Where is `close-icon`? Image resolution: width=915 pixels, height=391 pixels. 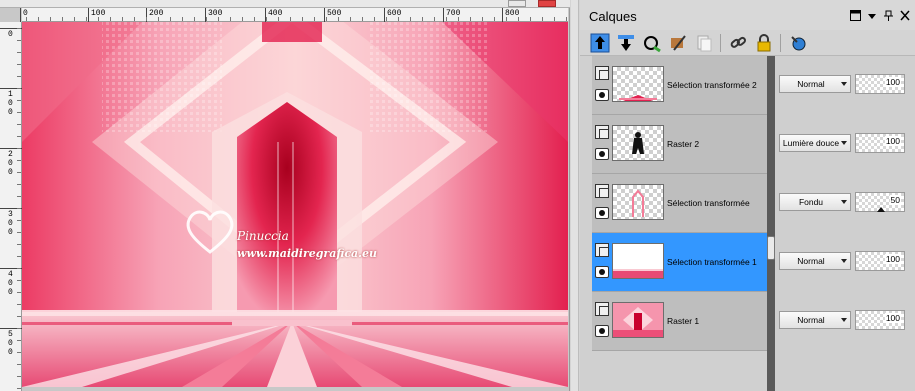 close-icon is located at coordinates (905, 17).